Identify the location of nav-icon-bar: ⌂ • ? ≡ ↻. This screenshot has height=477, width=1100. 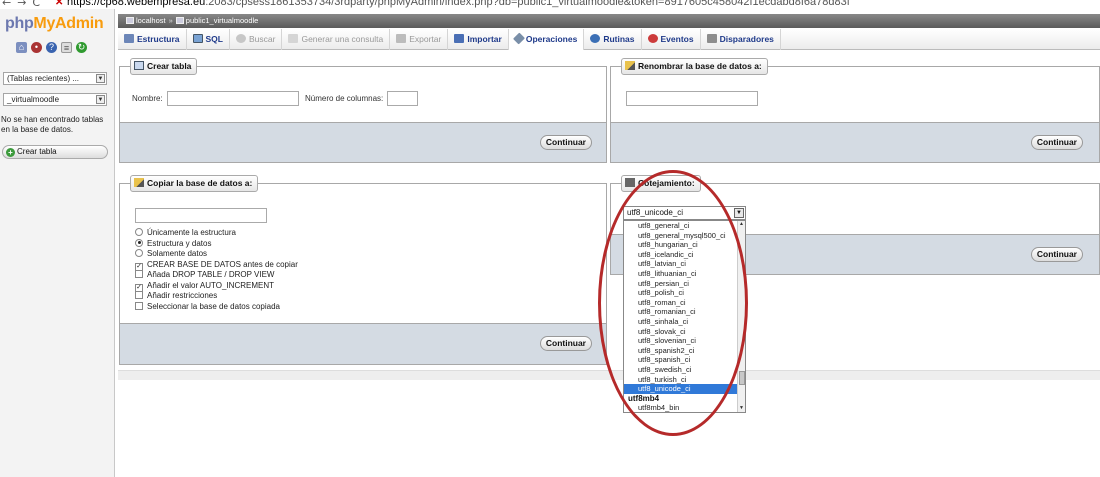
(51, 47).